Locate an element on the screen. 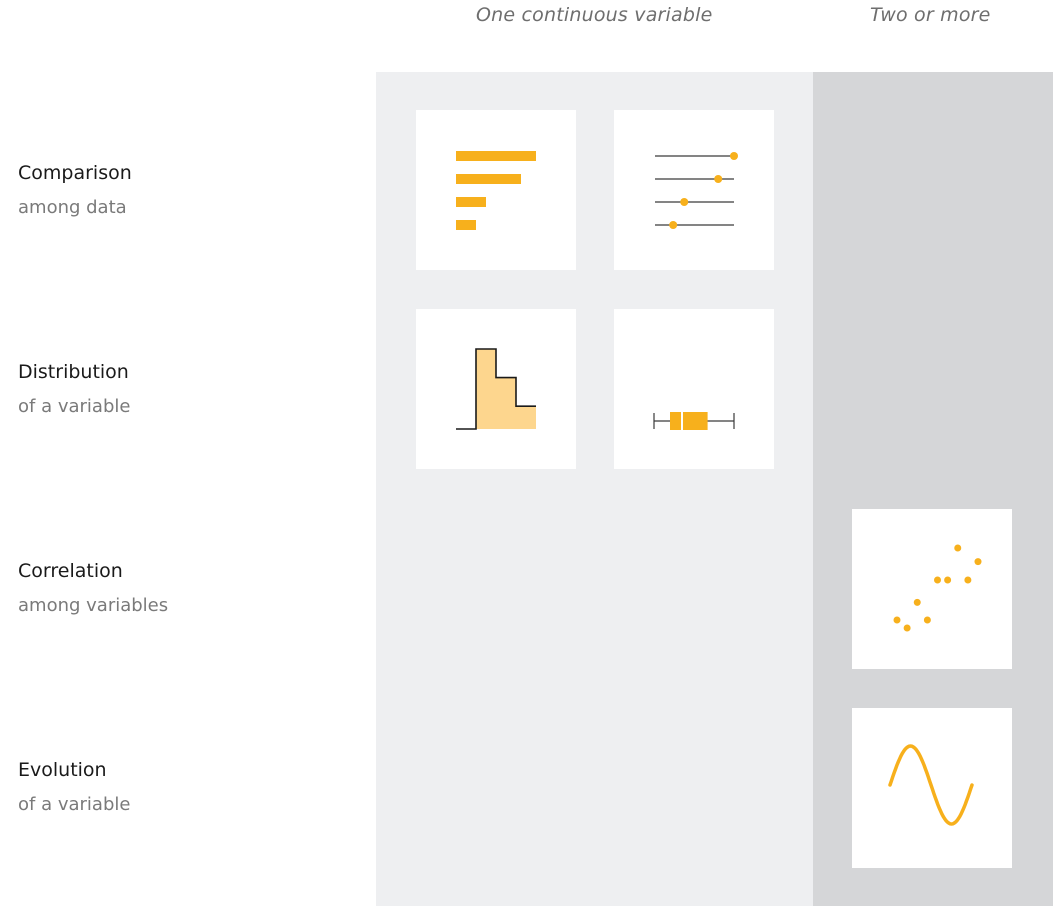 Image resolution: width=1064 pixels, height=912 pixels. boxplot-icon is located at coordinates (694, 421).